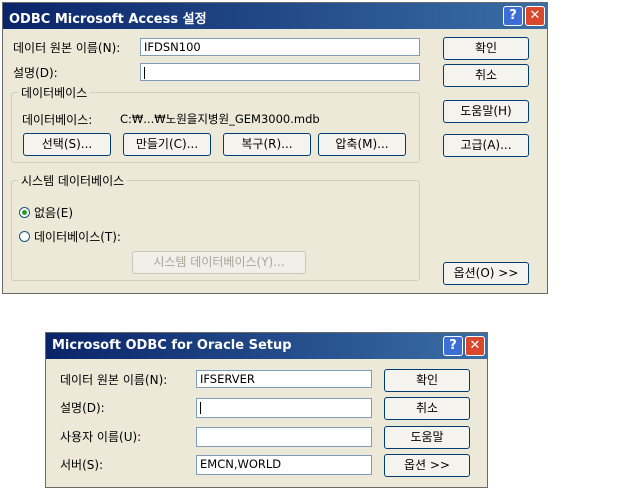  Describe the element at coordinates (284, 379) in the screenshot. I see `dsn-input: IFSERVER` at that location.